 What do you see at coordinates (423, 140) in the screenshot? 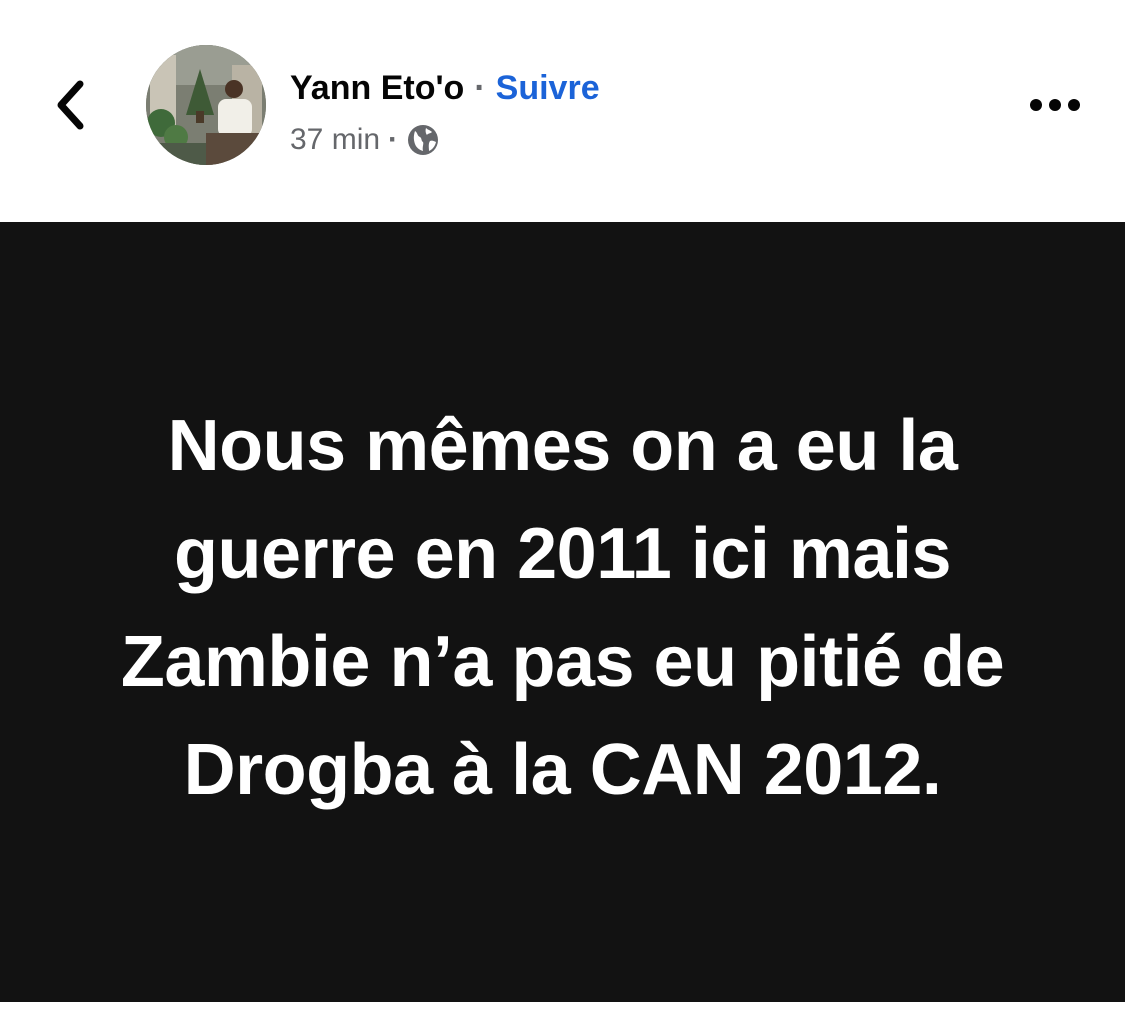
I see `globe-icon` at bounding box center [423, 140].